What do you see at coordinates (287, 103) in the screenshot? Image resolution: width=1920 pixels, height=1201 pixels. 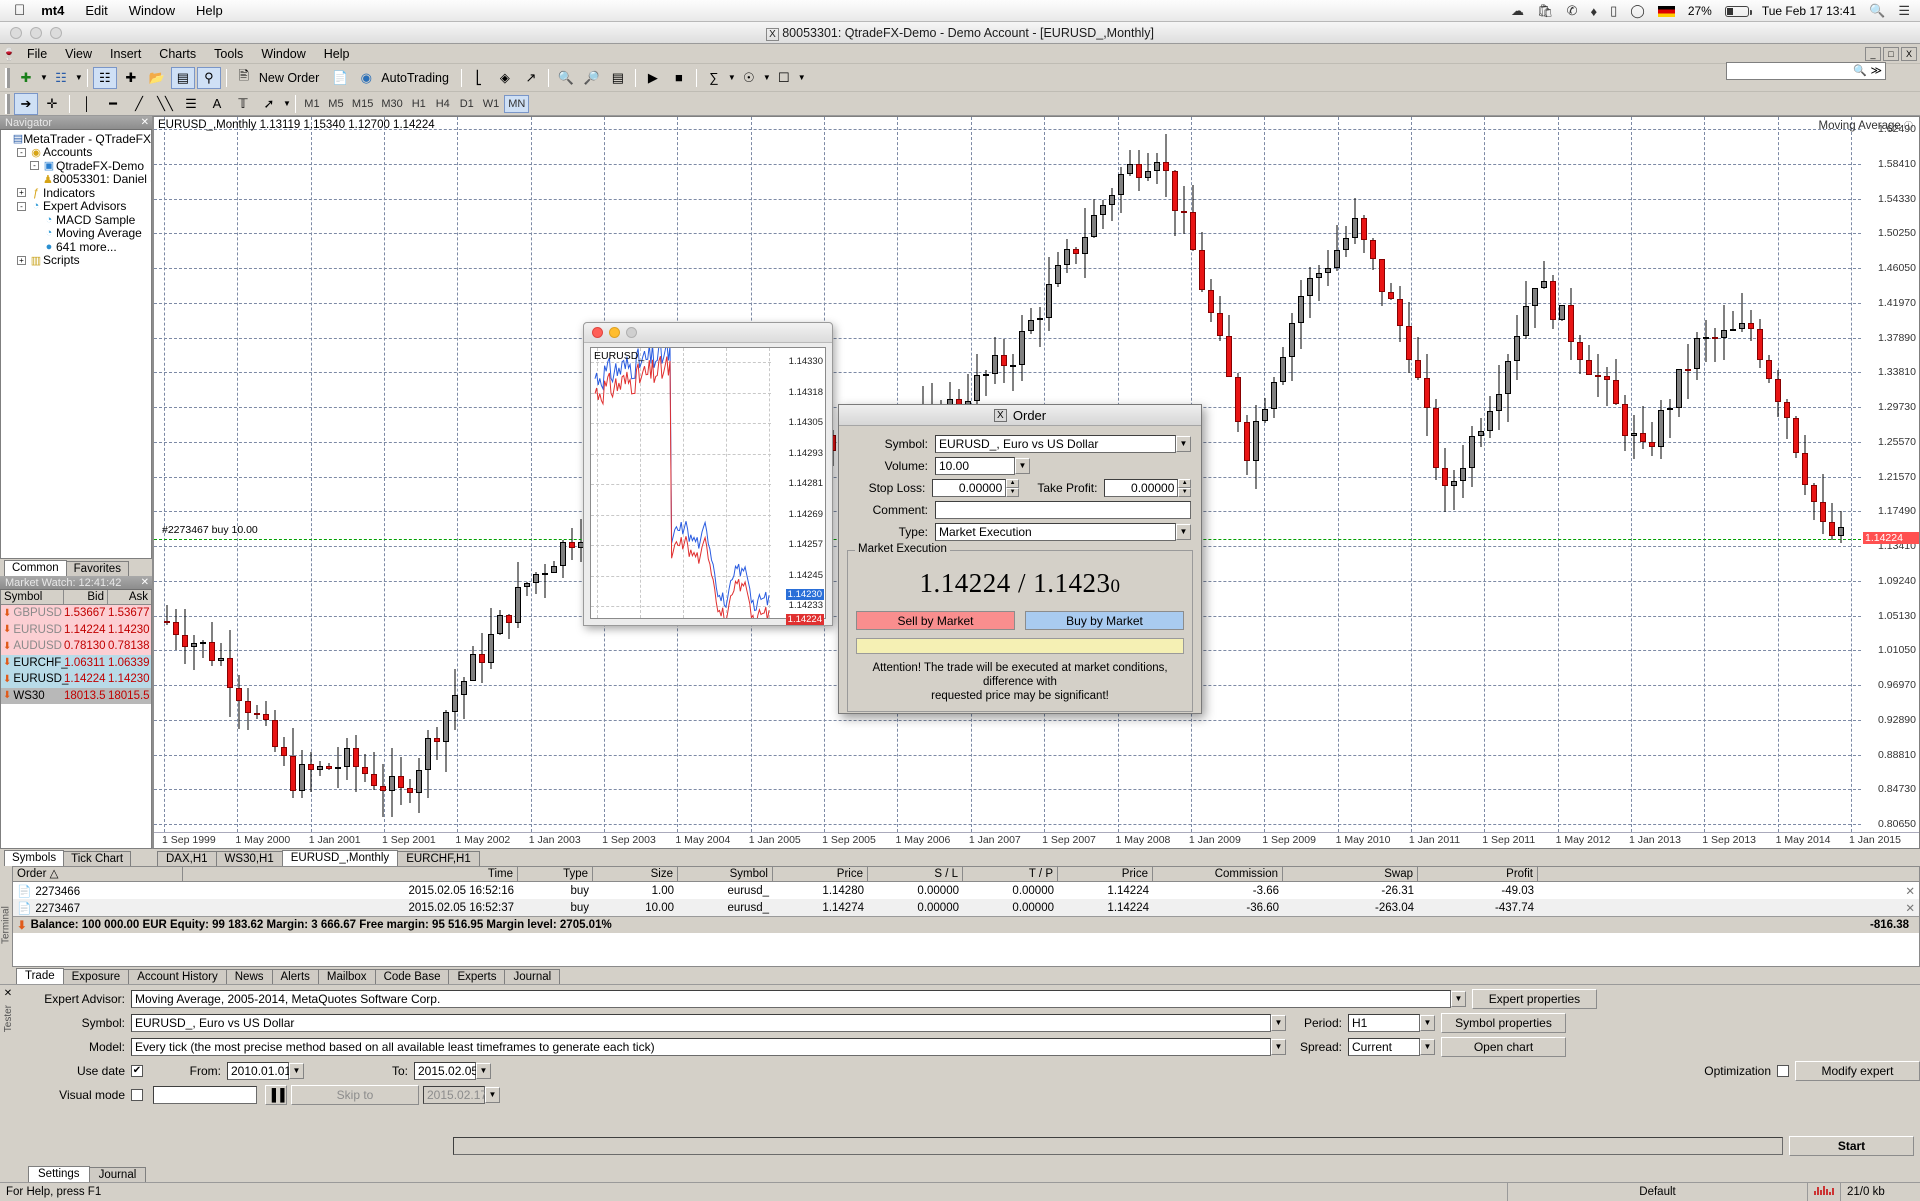 I see `arrows-dropdown-icon: ▼` at bounding box center [287, 103].